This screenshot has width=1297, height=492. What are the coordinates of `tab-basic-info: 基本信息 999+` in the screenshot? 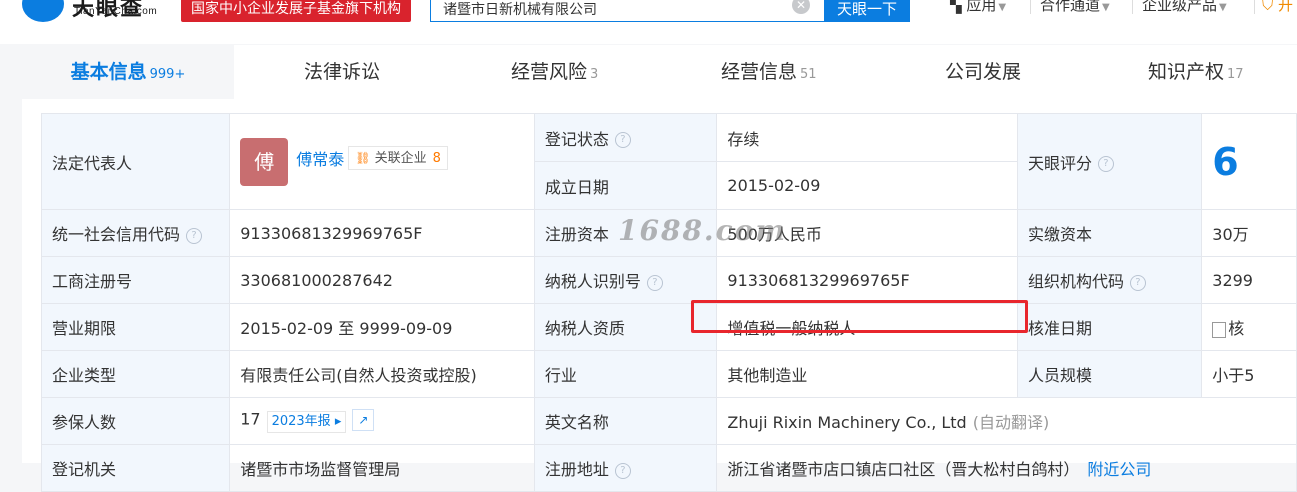 It's located at (128, 72).